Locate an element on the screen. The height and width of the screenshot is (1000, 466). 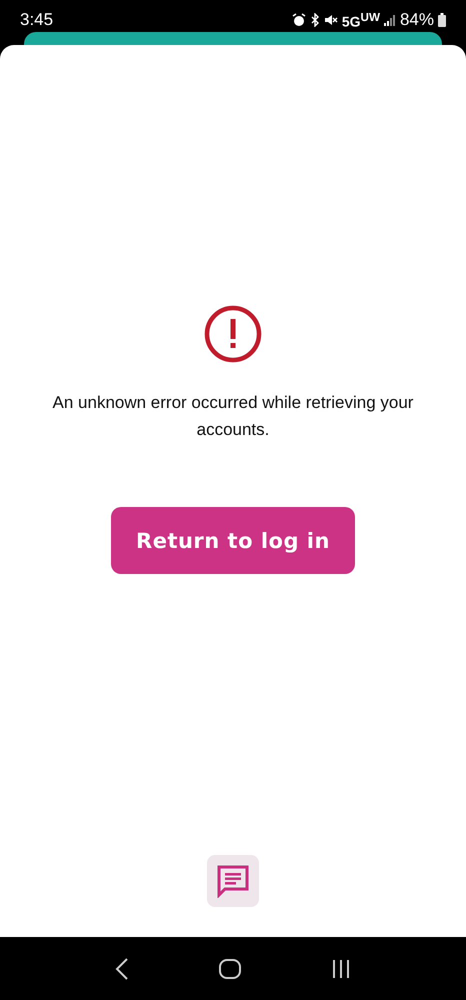
chat-button is located at coordinates (233, 881).